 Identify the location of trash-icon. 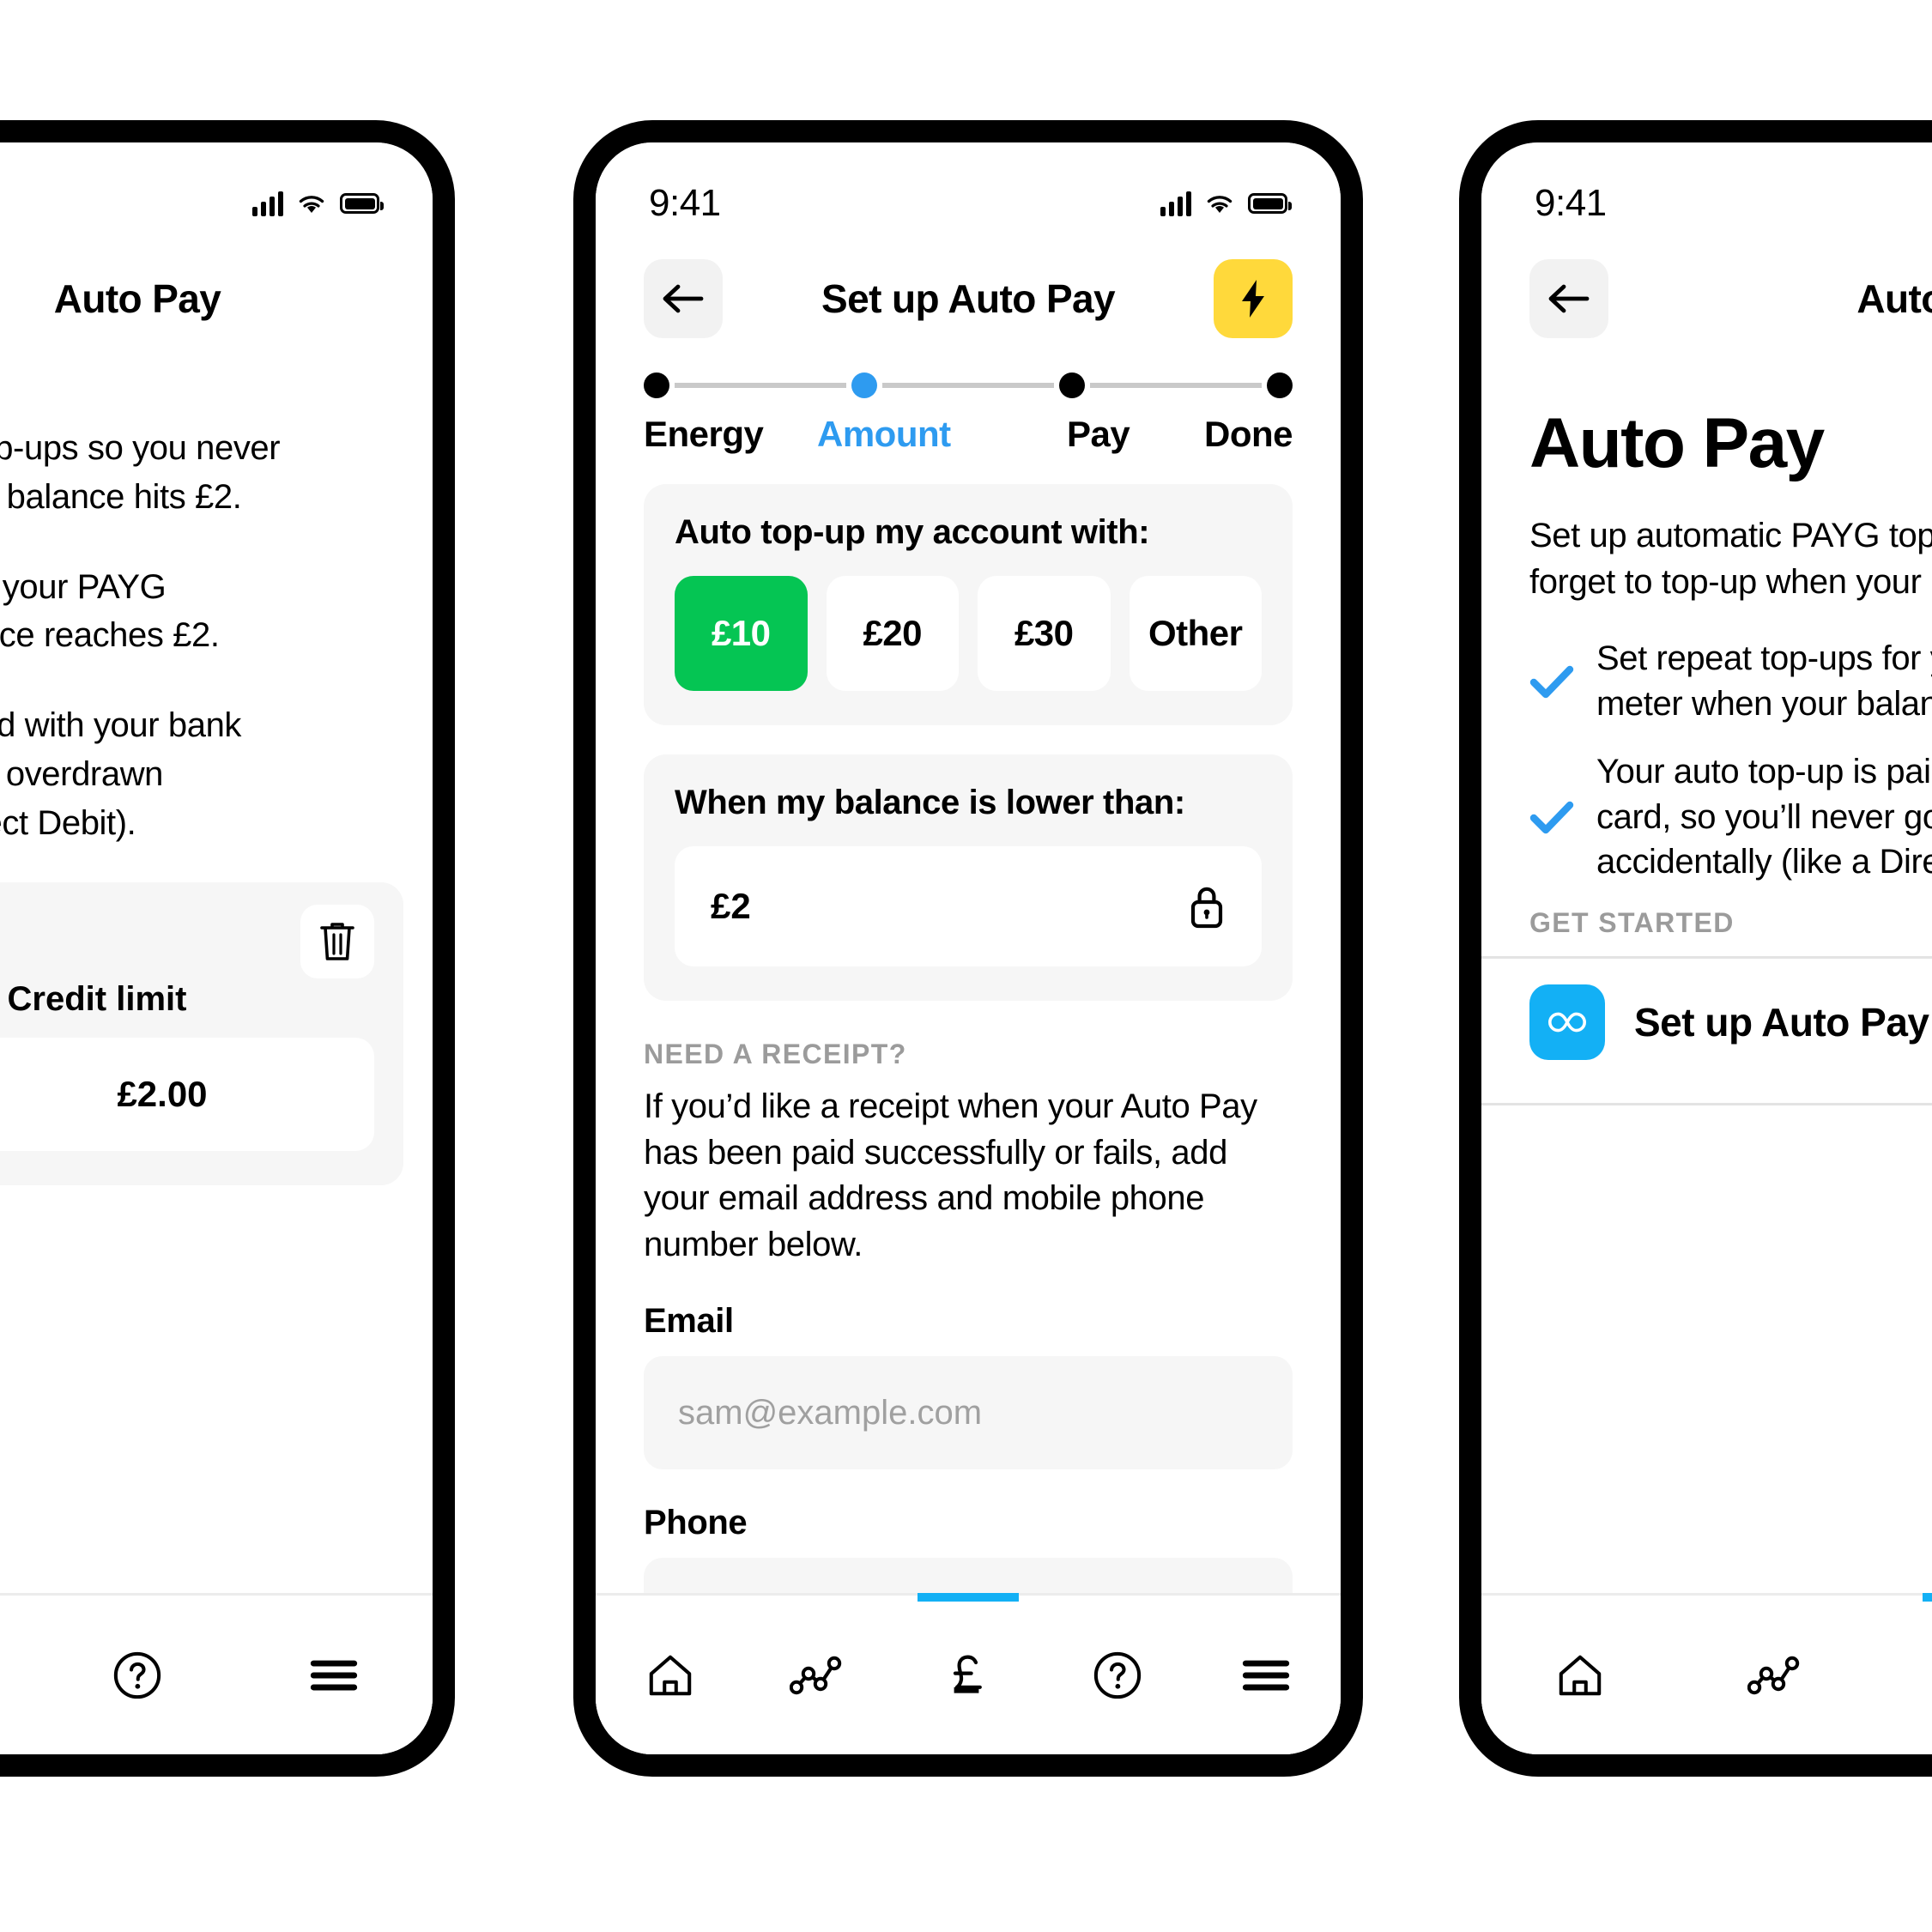
(337, 942).